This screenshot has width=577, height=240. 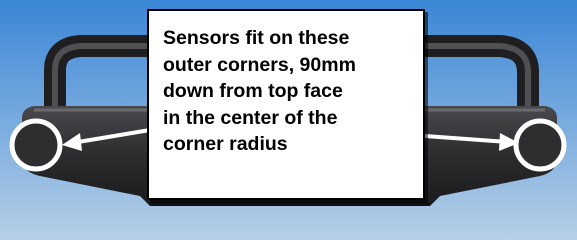 I want to click on callout-line-5: corner radius, so click(x=225, y=144).